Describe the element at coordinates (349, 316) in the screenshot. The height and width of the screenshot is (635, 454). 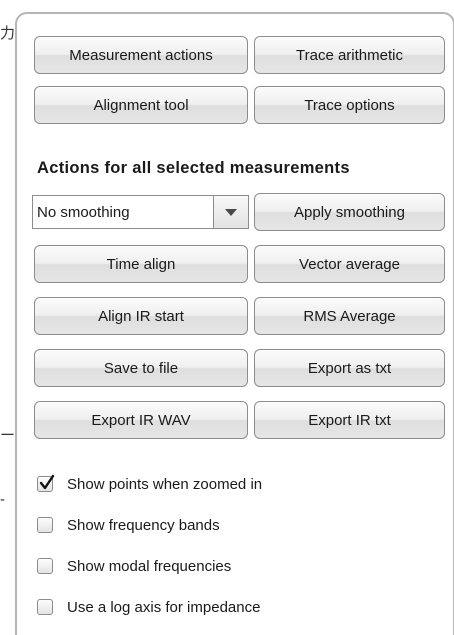
I see `rms-average-button: RMS Average` at that location.